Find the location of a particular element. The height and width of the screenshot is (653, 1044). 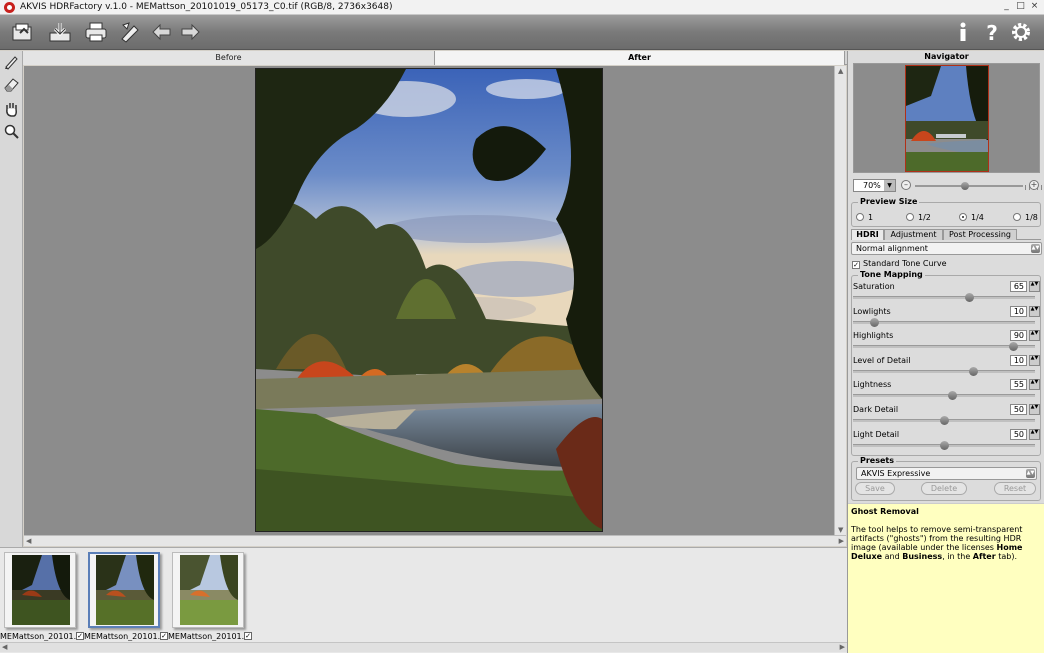

print-icon is located at coordinates (96, 32).